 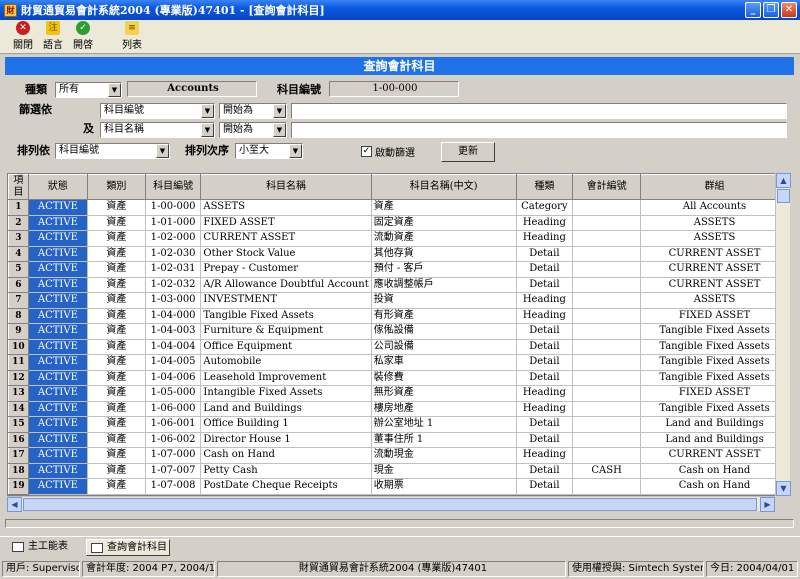 What do you see at coordinates (286, 378) in the screenshot?
I see `account-name-cell: Leasehold Improvement` at bounding box center [286, 378].